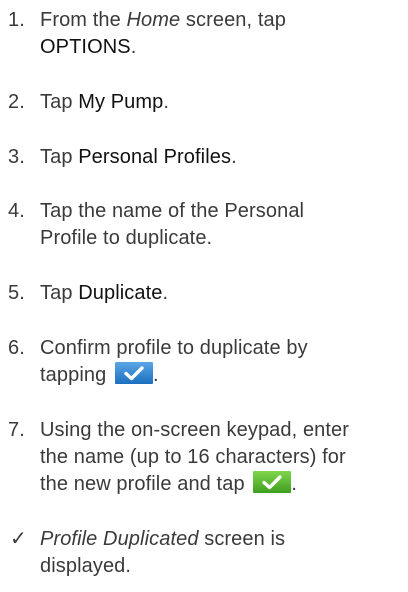 This screenshot has width=408, height=592. Describe the element at coordinates (174, 348) in the screenshot. I see `step-text: Confirm profile to duplicate by` at that location.